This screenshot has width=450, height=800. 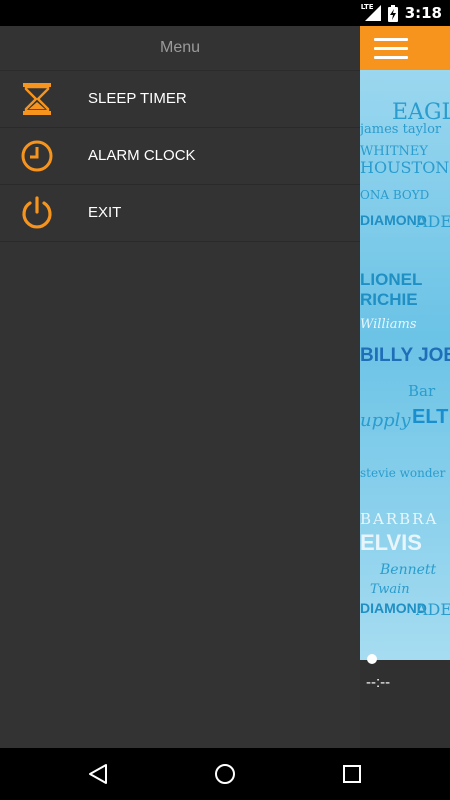 What do you see at coordinates (401, 129) in the screenshot?
I see `art-text: james taylor` at bounding box center [401, 129].